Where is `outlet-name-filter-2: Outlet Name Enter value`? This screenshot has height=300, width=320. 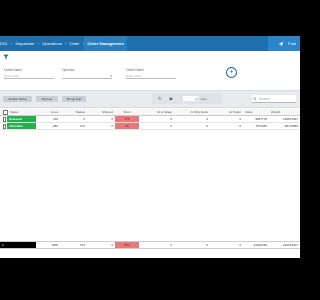 outlet-name-filter-2: Outlet Name Enter value is located at coordinates (151, 73).